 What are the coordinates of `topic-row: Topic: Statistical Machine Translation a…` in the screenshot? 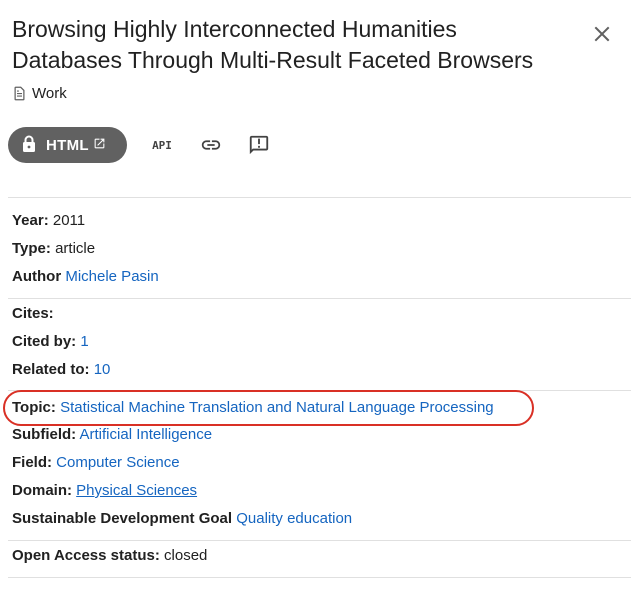 It's located at (253, 408).